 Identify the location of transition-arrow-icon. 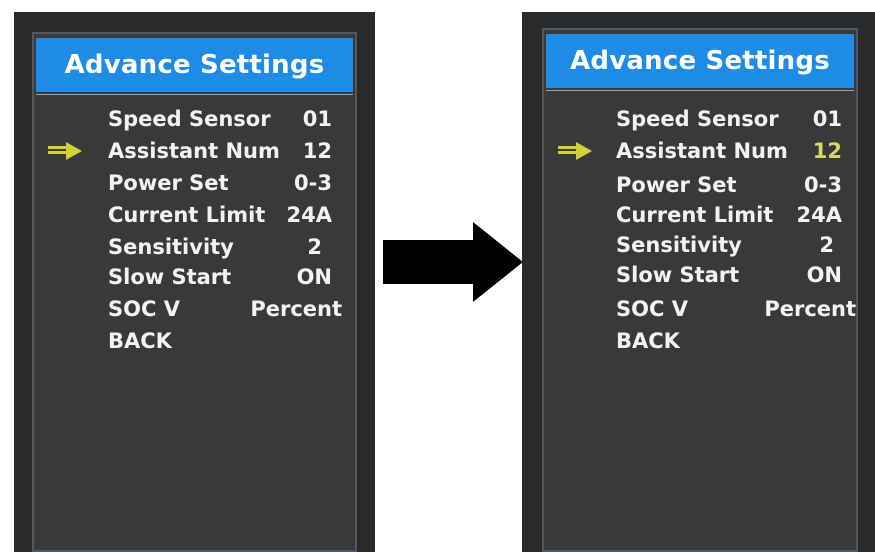
(453, 262).